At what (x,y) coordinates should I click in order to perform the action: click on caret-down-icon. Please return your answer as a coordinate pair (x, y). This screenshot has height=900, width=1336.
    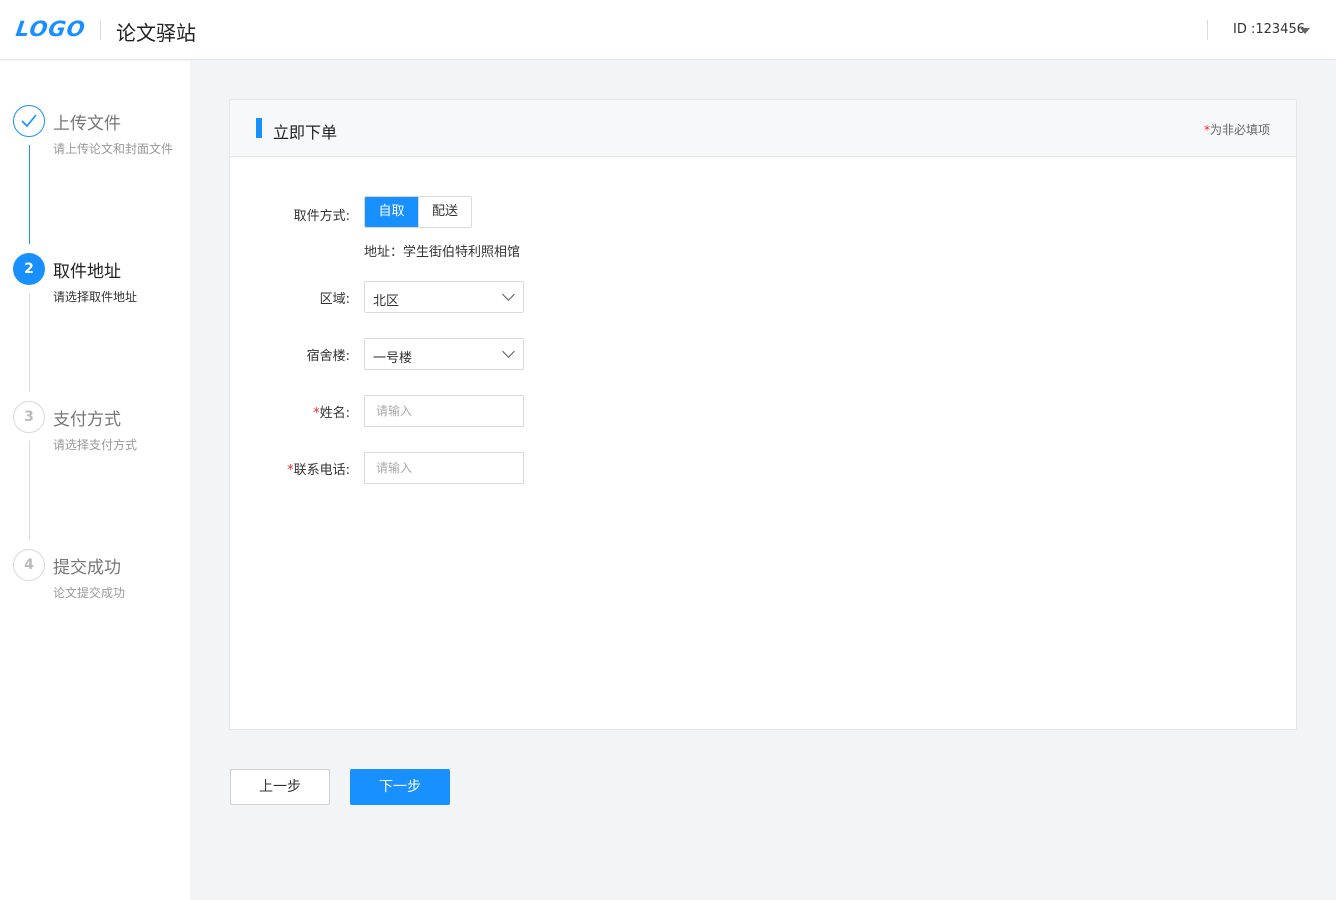
    Looking at the image, I should click on (1305, 31).